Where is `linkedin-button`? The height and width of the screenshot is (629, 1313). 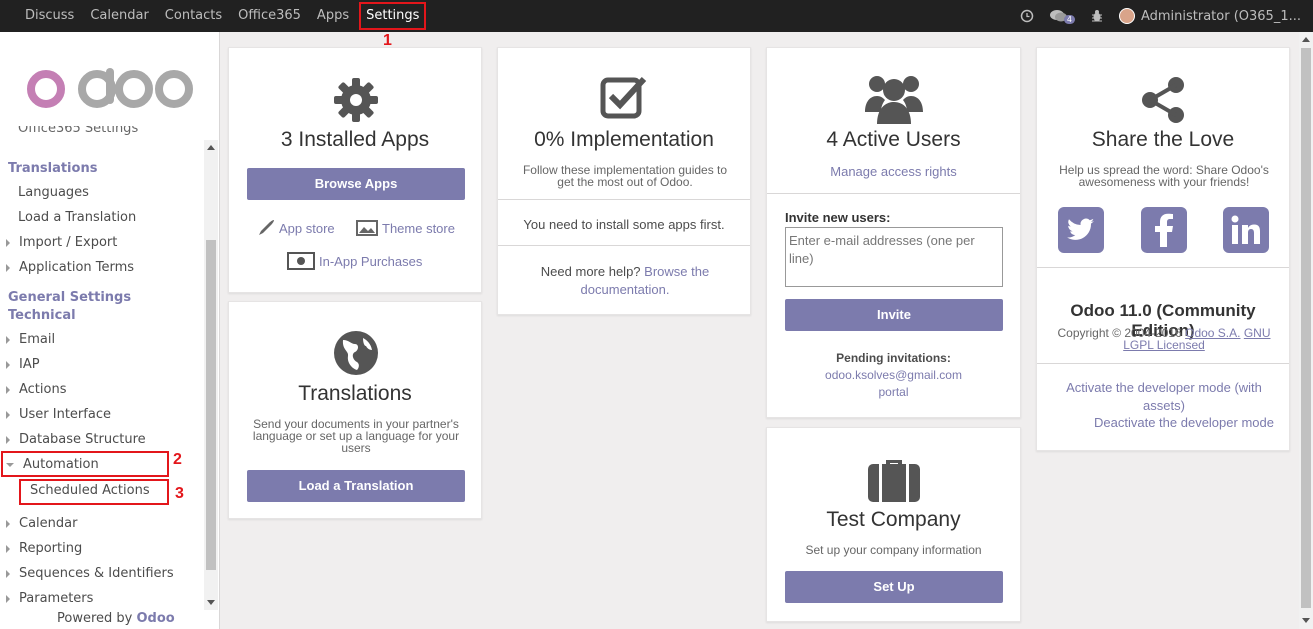 linkedin-button is located at coordinates (1246, 230).